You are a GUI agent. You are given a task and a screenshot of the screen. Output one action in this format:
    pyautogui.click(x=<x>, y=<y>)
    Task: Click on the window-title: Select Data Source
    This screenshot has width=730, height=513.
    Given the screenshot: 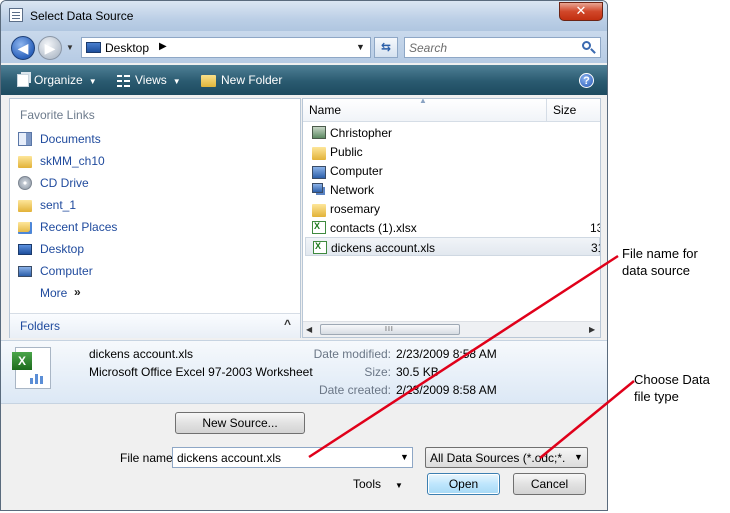 What is the action you would take?
    pyautogui.click(x=82, y=16)
    